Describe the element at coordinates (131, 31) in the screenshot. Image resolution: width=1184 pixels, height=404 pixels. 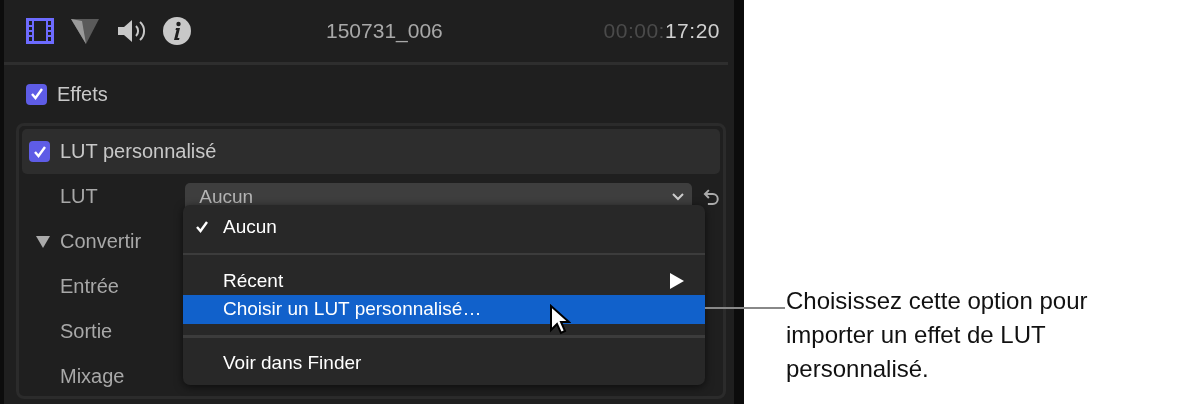
I see `speaker-icon` at that location.